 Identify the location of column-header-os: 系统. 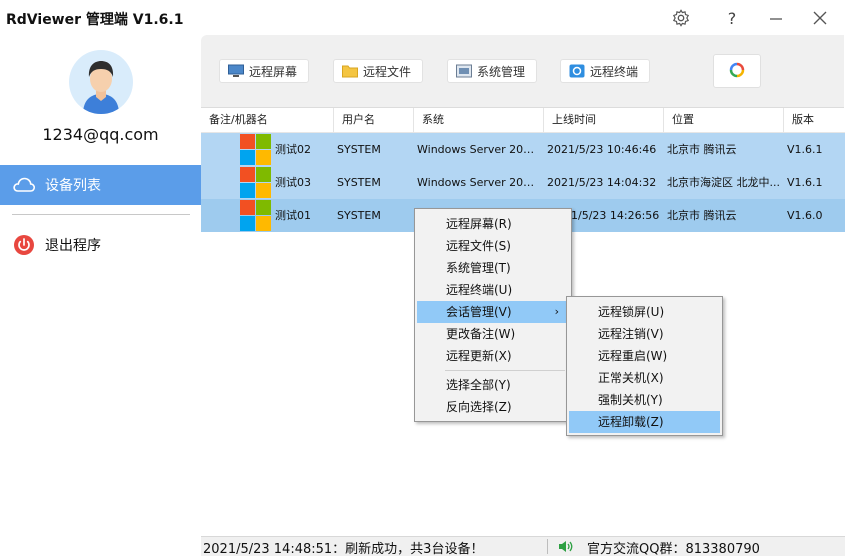
(479, 120).